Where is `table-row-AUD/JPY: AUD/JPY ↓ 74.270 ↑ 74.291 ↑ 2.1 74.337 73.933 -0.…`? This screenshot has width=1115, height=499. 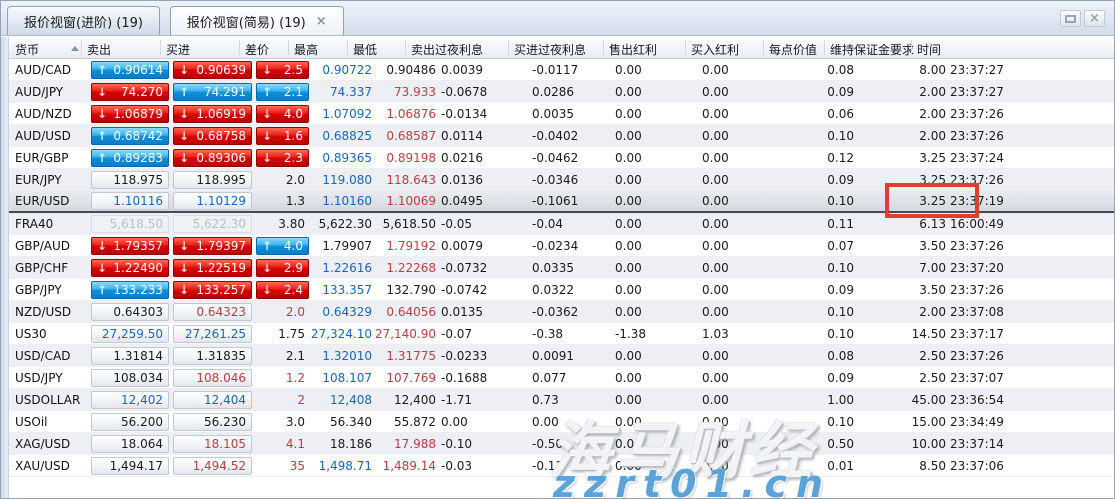 table-row-AUD/JPY: AUD/JPY ↓ 74.270 ↑ 74.291 ↑ 2.1 74.337 73.933 -0.… is located at coordinates (561, 92).